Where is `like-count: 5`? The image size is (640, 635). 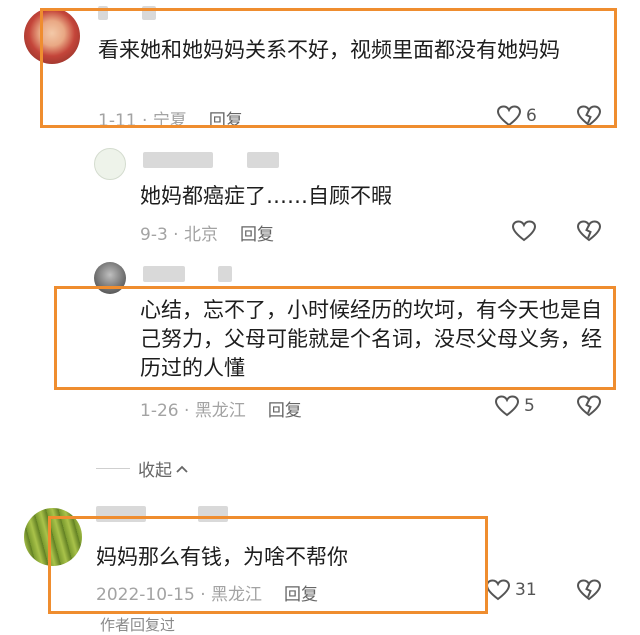
like-count: 5 is located at coordinates (529, 406).